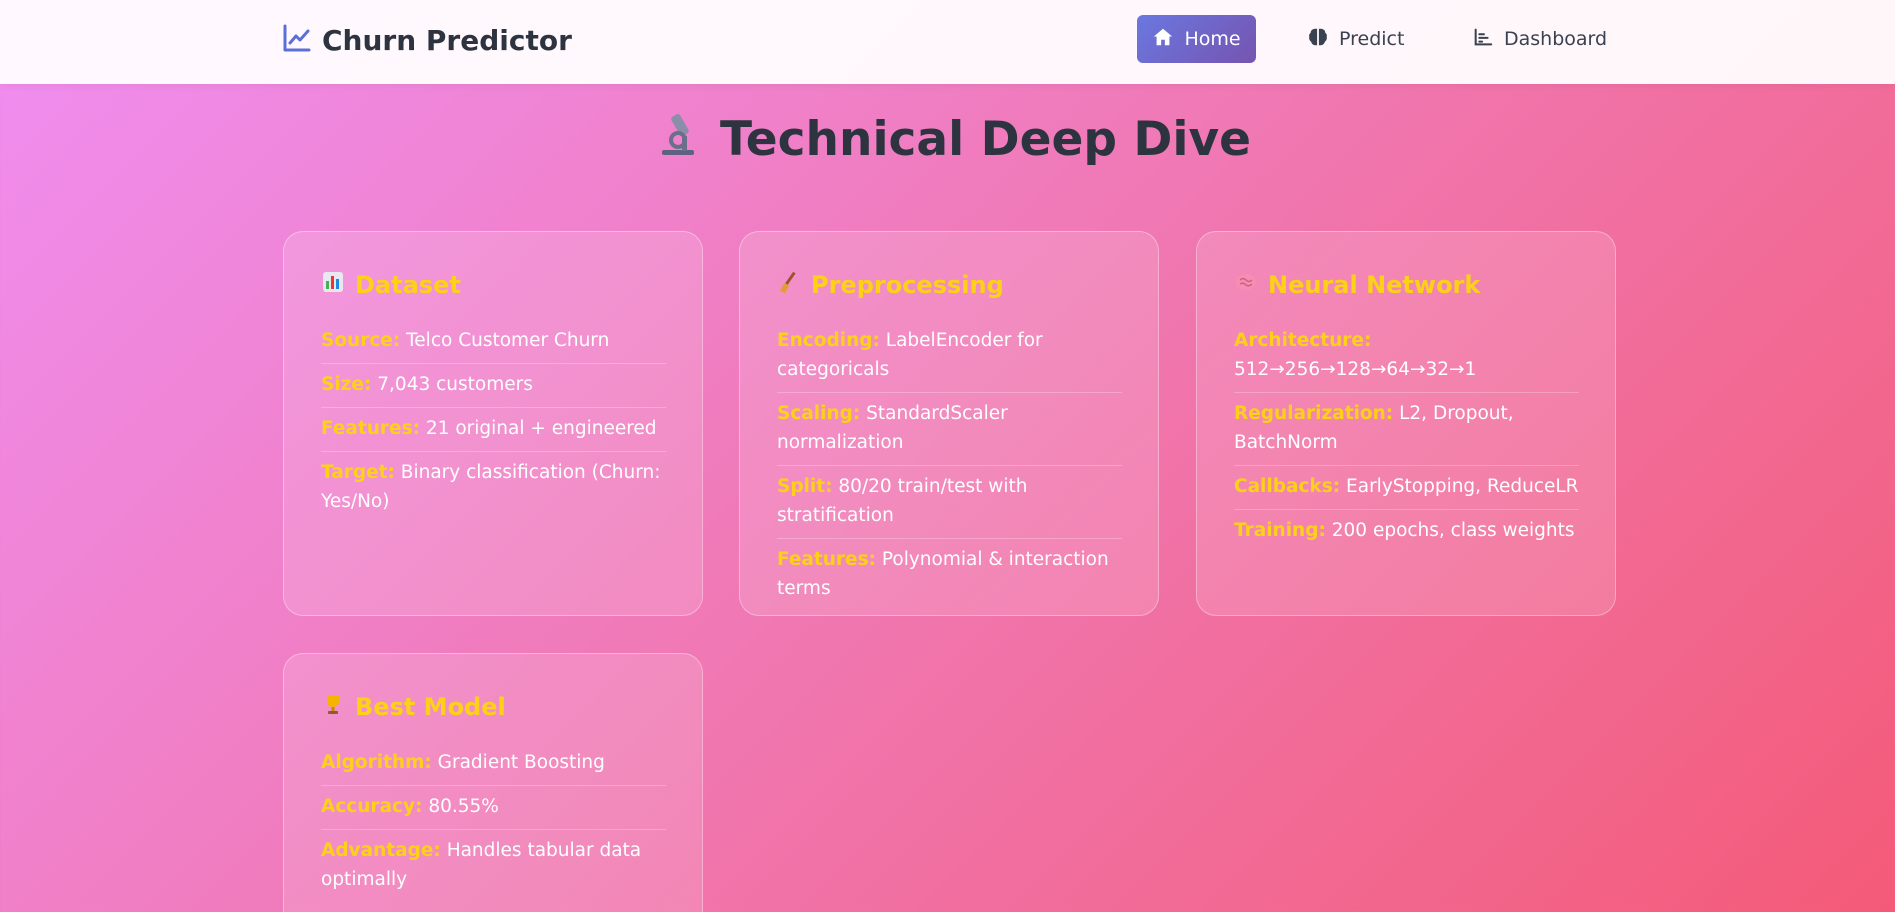 This screenshot has height=912, width=1895. What do you see at coordinates (463, 806) in the screenshot?
I see `row-value: 80.55%` at bounding box center [463, 806].